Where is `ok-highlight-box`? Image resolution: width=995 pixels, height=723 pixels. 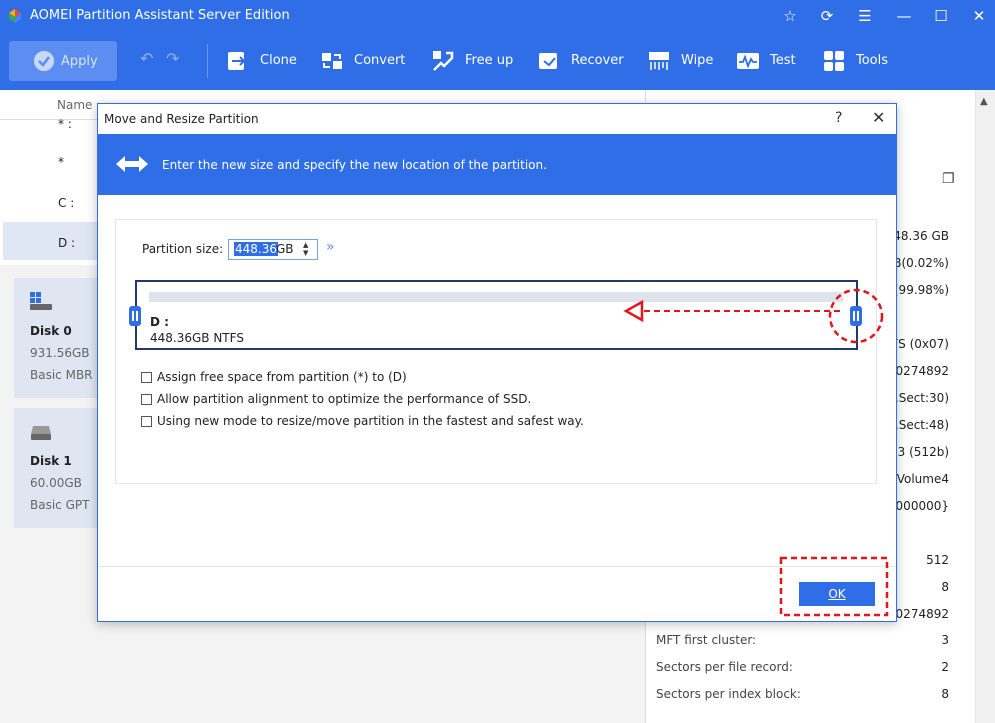
ok-highlight-box is located at coordinates (834, 586).